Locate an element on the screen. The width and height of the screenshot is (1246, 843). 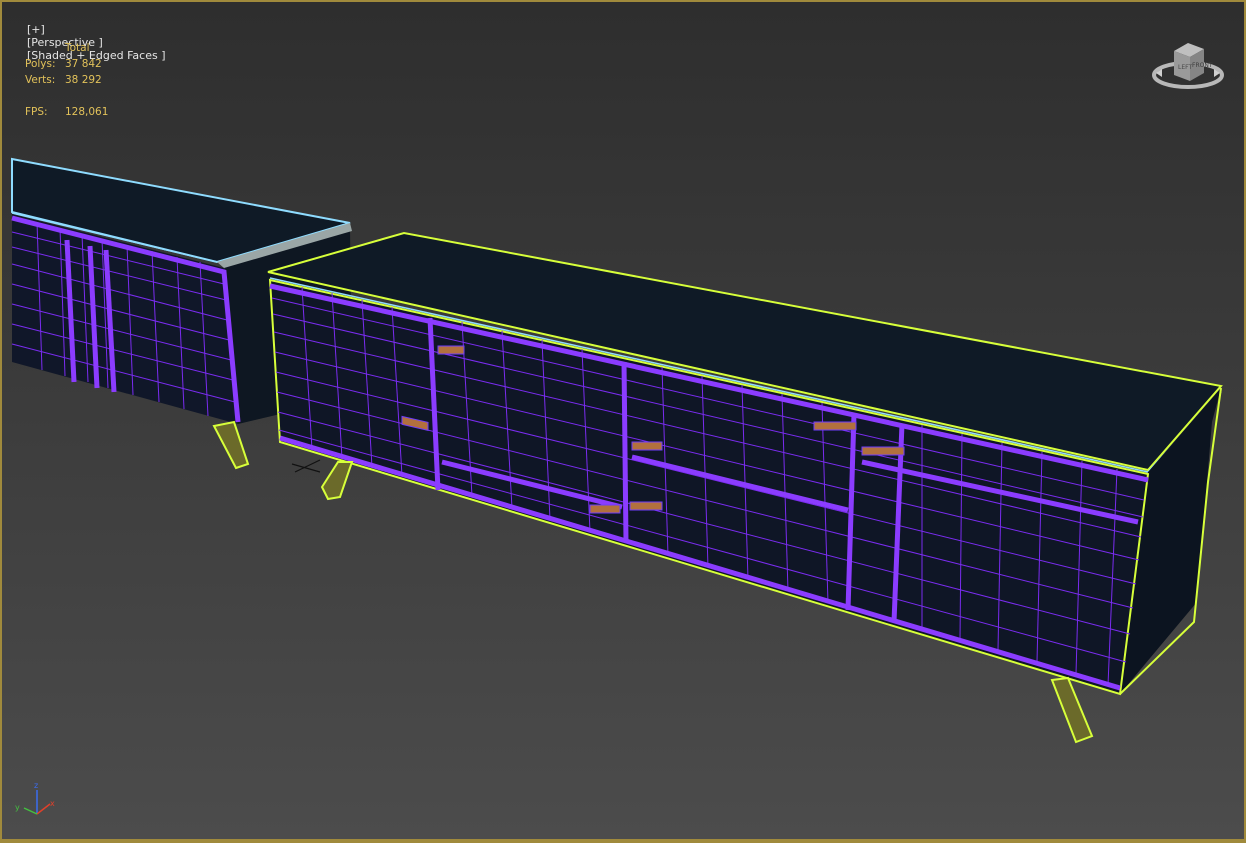
polys-label: Polys: is located at coordinates (40, 64).